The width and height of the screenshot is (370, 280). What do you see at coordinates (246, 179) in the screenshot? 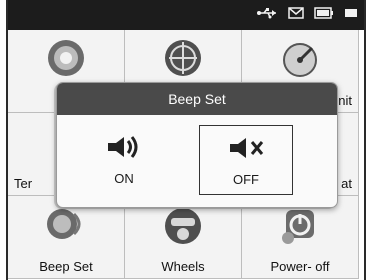
I see `beep-off-label: OFF` at bounding box center [246, 179].